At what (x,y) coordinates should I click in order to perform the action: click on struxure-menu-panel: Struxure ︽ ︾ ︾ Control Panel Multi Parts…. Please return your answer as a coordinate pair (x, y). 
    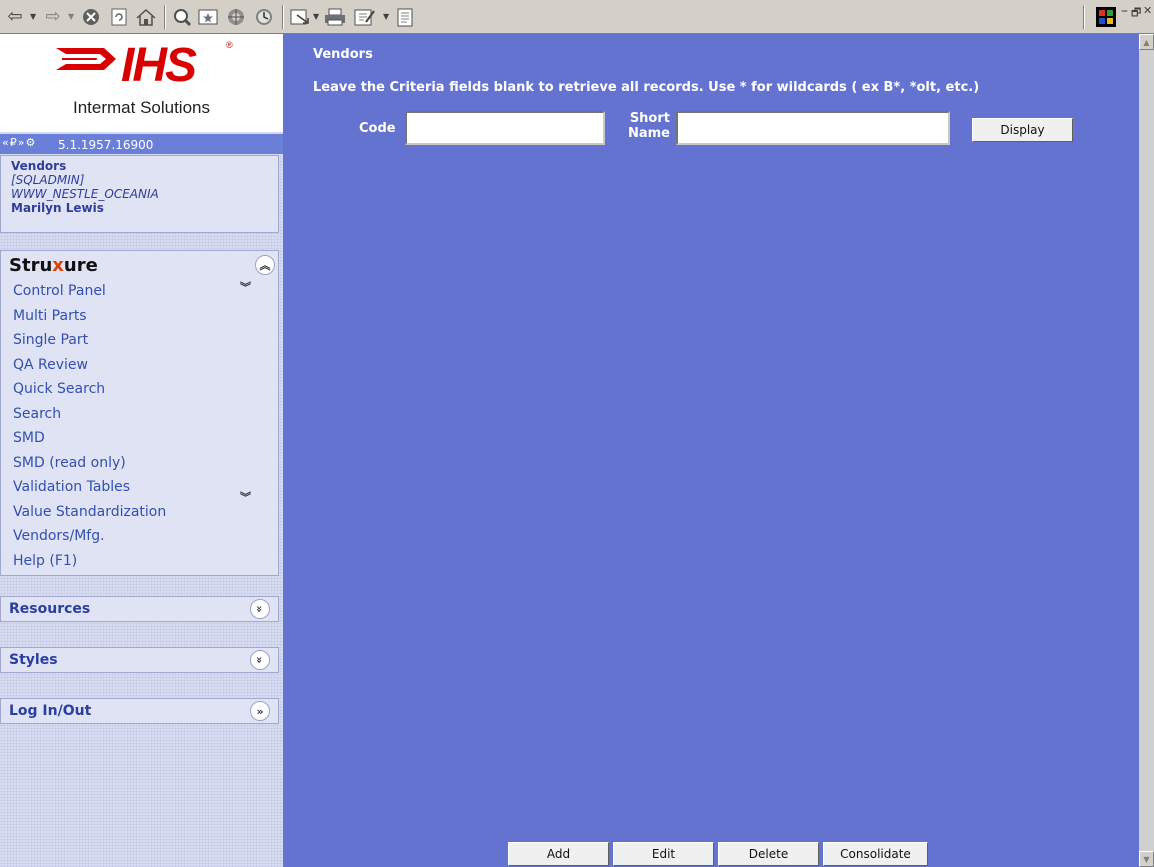
    Looking at the image, I should click on (139, 413).